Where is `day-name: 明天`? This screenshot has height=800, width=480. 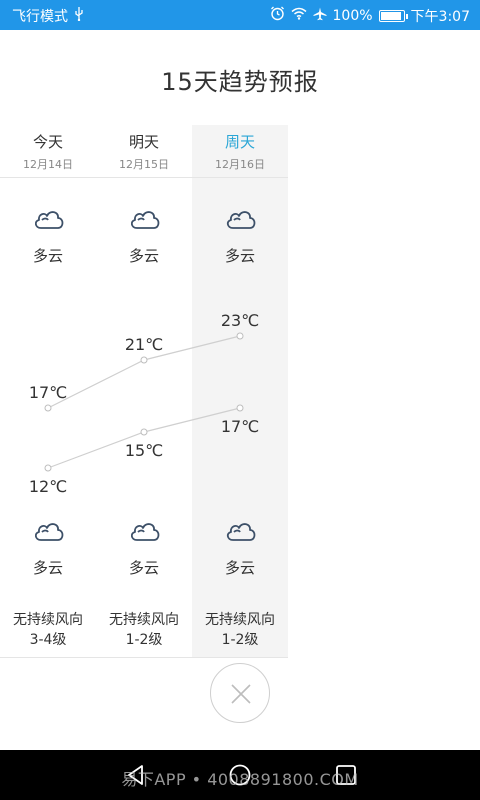 day-name: 明天 is located at coordinates (143, 142).